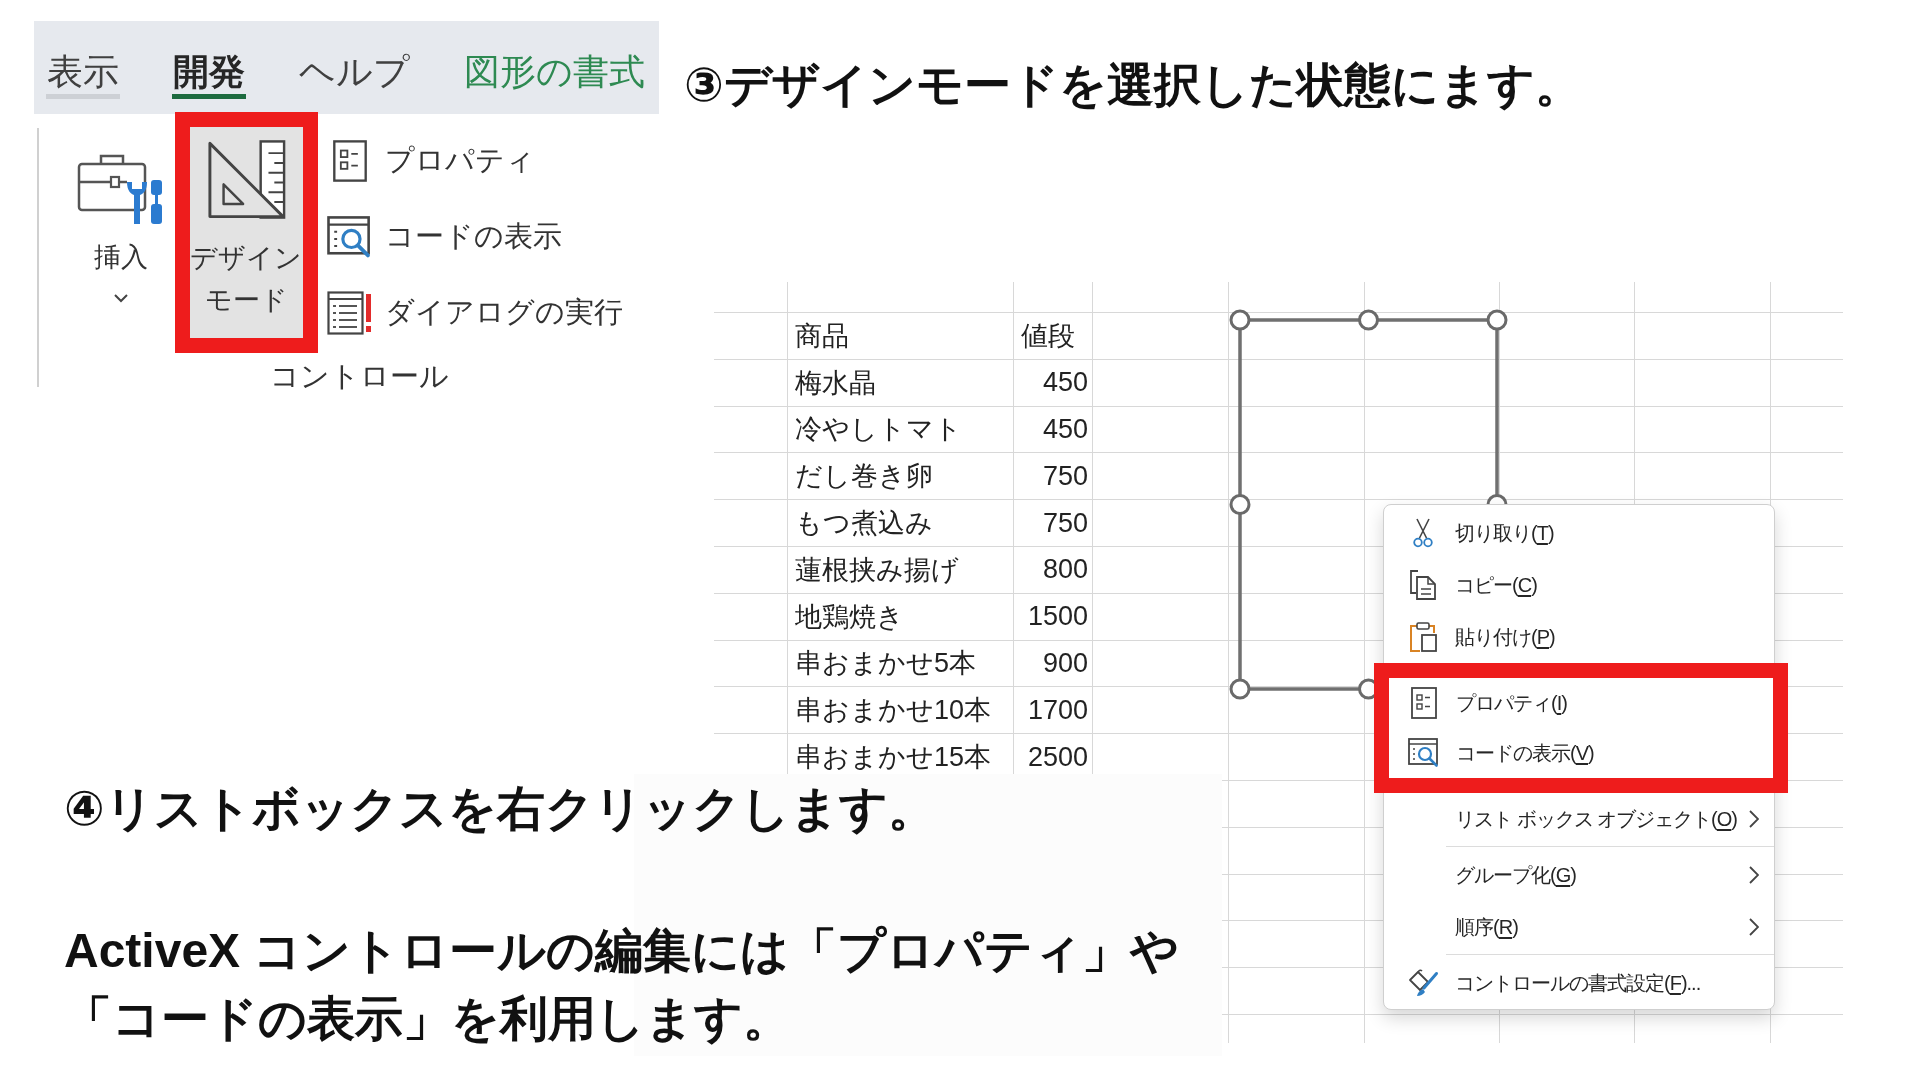  I want to click on table-cell-text: 蓮根挟み揚げ, so click(877, 570).